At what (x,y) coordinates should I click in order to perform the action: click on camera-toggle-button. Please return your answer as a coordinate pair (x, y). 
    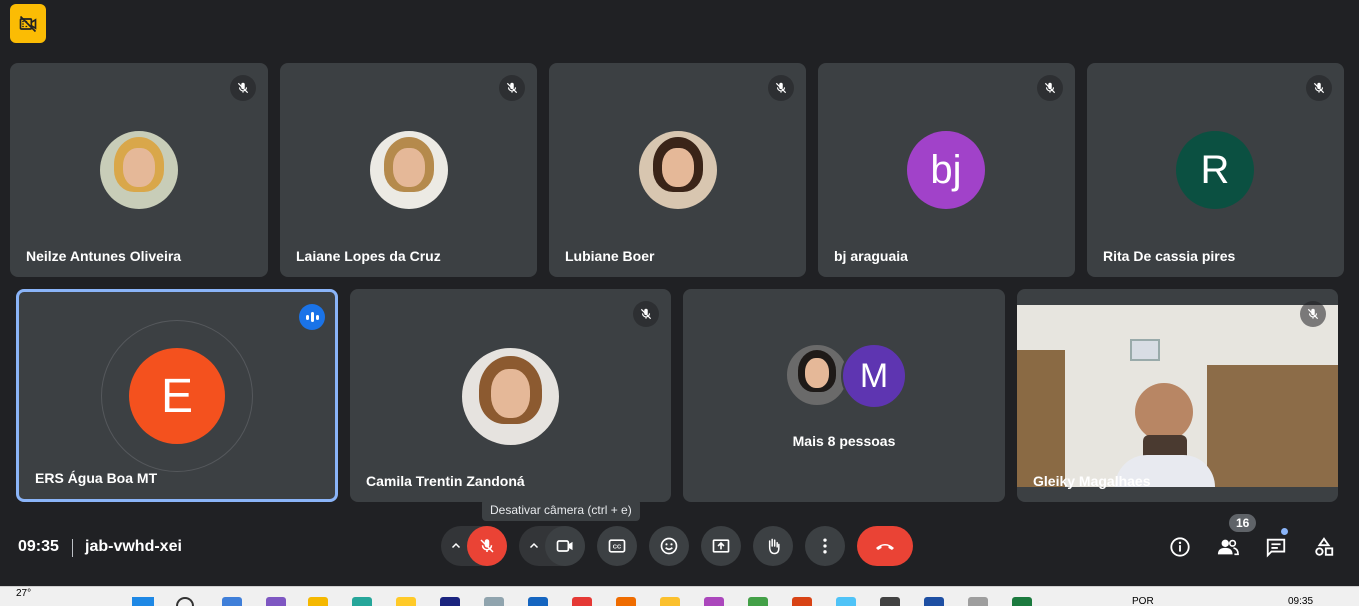
    Looking at the image, I should click on (565, 546).